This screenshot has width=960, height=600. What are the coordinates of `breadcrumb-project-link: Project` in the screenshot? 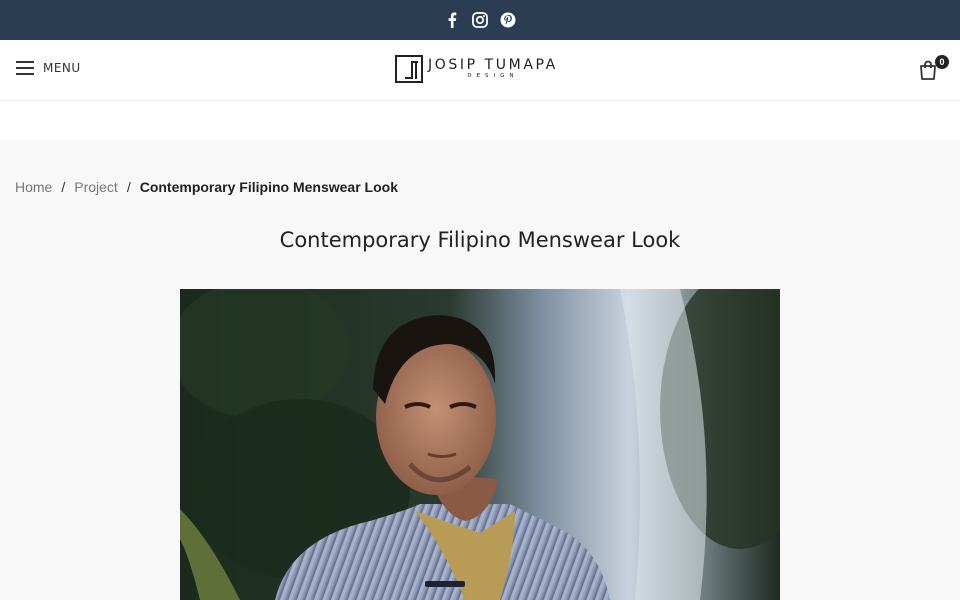 It's located at (96, 187).